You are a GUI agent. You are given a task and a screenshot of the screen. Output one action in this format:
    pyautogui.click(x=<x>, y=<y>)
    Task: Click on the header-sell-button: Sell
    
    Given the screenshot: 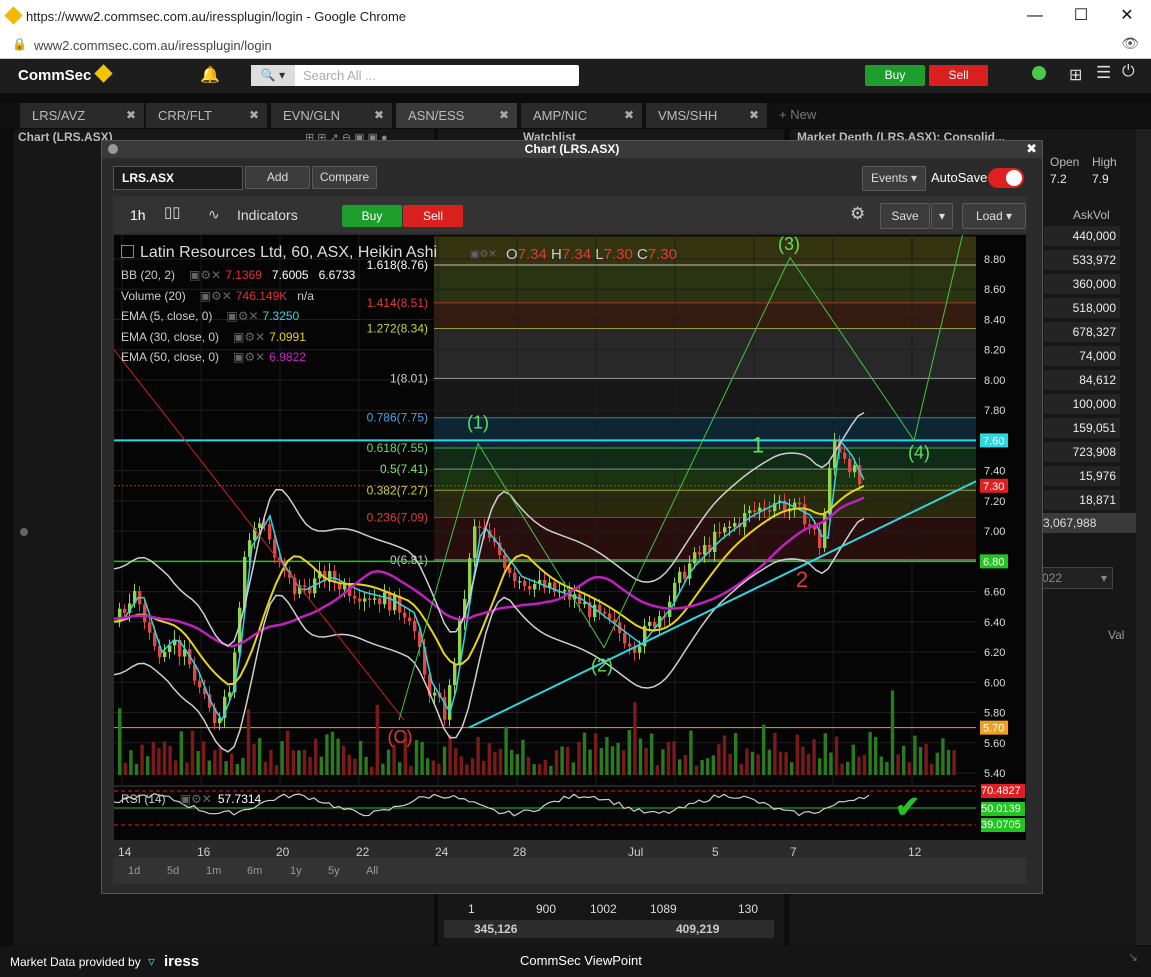 What is the action you would take?
    pyautogui.click(x=958, y=75)
    